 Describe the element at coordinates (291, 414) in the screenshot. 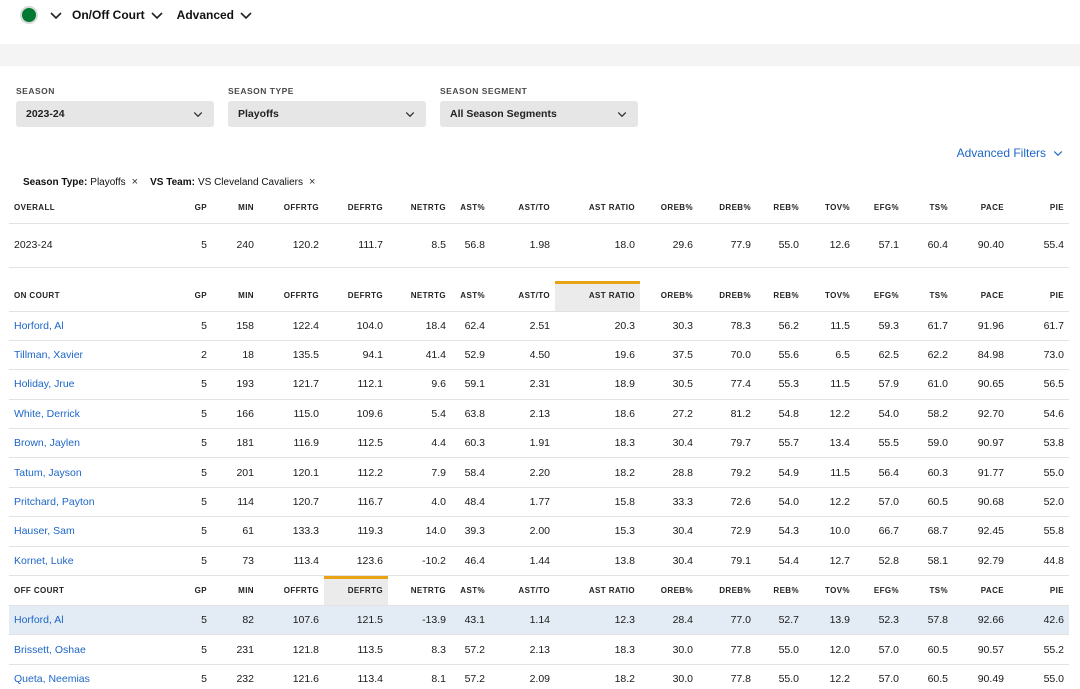

I see `stat-cell-offrtg: 115.0` at that location.